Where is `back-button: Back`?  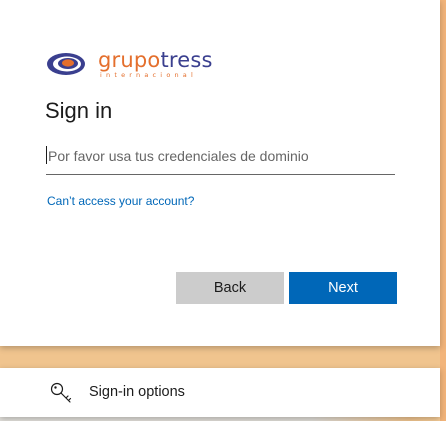
back-button: Back is located at coordinates (230, 288).